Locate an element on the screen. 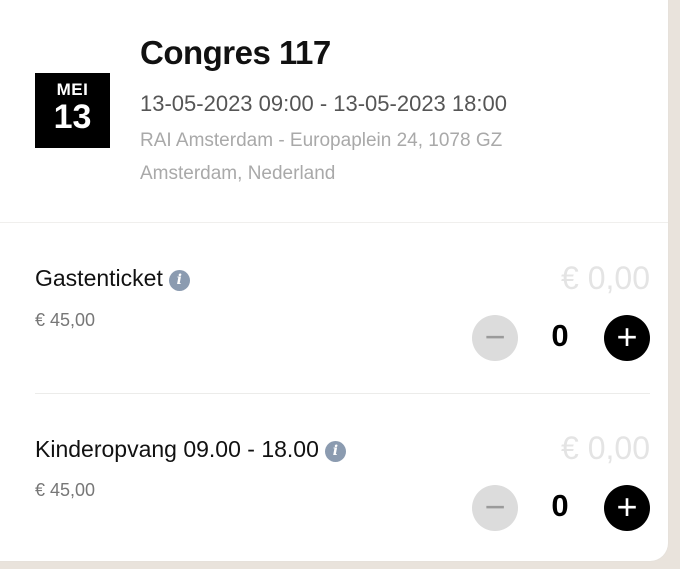  date-badge: MEI 13 is located at coordinates (72, 110).